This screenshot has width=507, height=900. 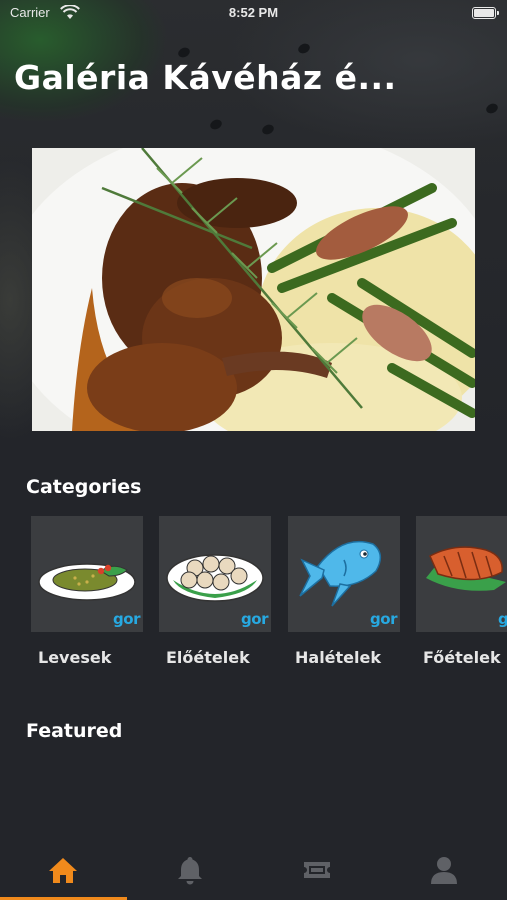 What do you see at coordinates (344, 657) in the screenshot?
I see `category-label: Halételek` at bounding box center [344, 657].